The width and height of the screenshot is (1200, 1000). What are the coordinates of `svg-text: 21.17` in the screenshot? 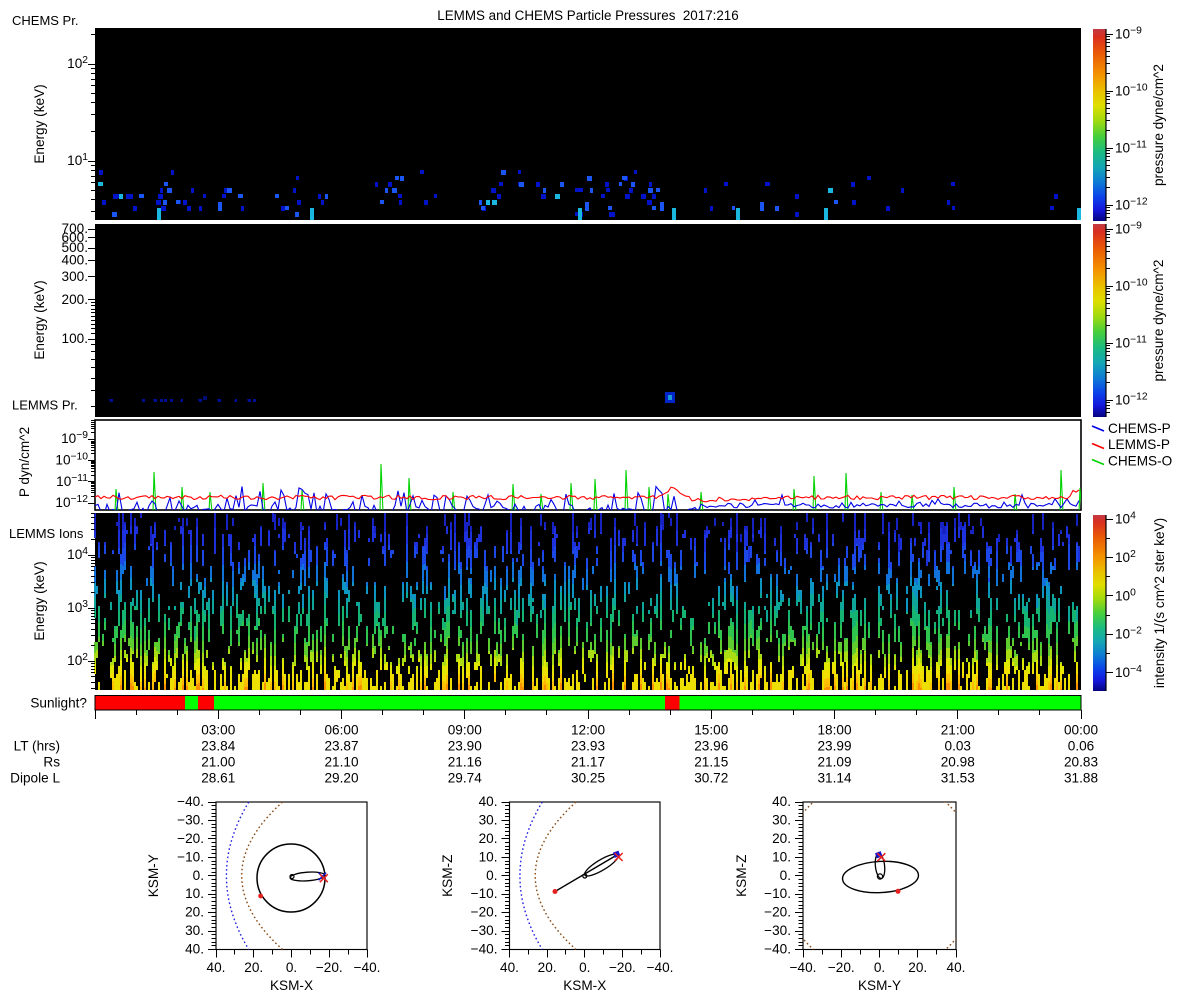 It's located at (588, 762).